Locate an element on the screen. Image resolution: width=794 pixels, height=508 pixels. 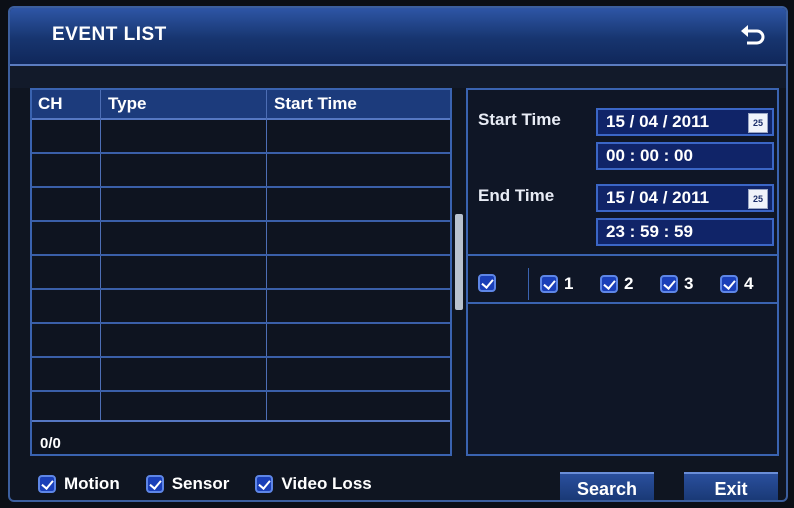
channel-2-checkbox: 2 is located at coordinates (616, 284).